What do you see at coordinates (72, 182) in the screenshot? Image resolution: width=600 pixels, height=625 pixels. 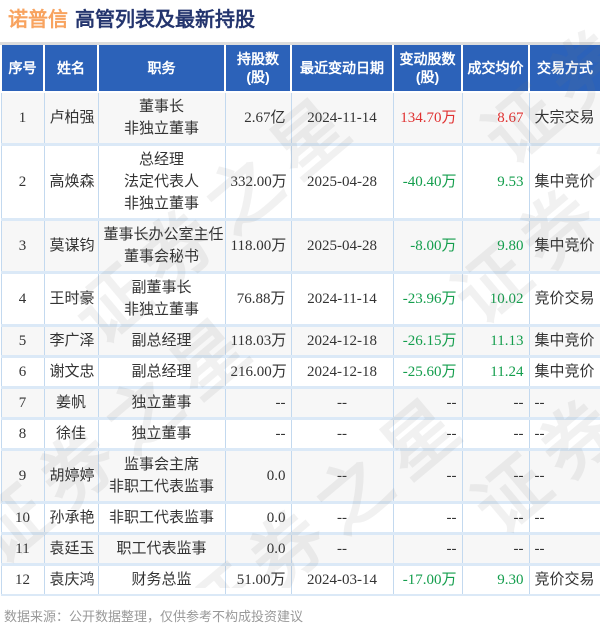 I see `cell-value: 高焕森` at bounding box center [72, 182].